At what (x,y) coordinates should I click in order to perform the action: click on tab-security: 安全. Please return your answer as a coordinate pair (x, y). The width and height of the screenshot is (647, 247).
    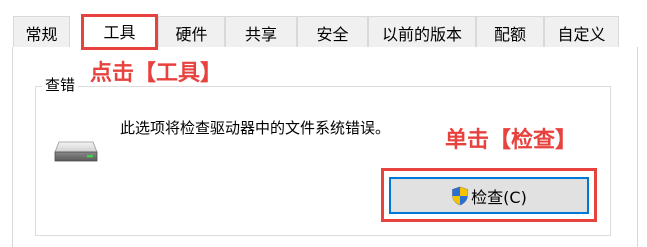
    Looking at the image, I should click on (332, 31).